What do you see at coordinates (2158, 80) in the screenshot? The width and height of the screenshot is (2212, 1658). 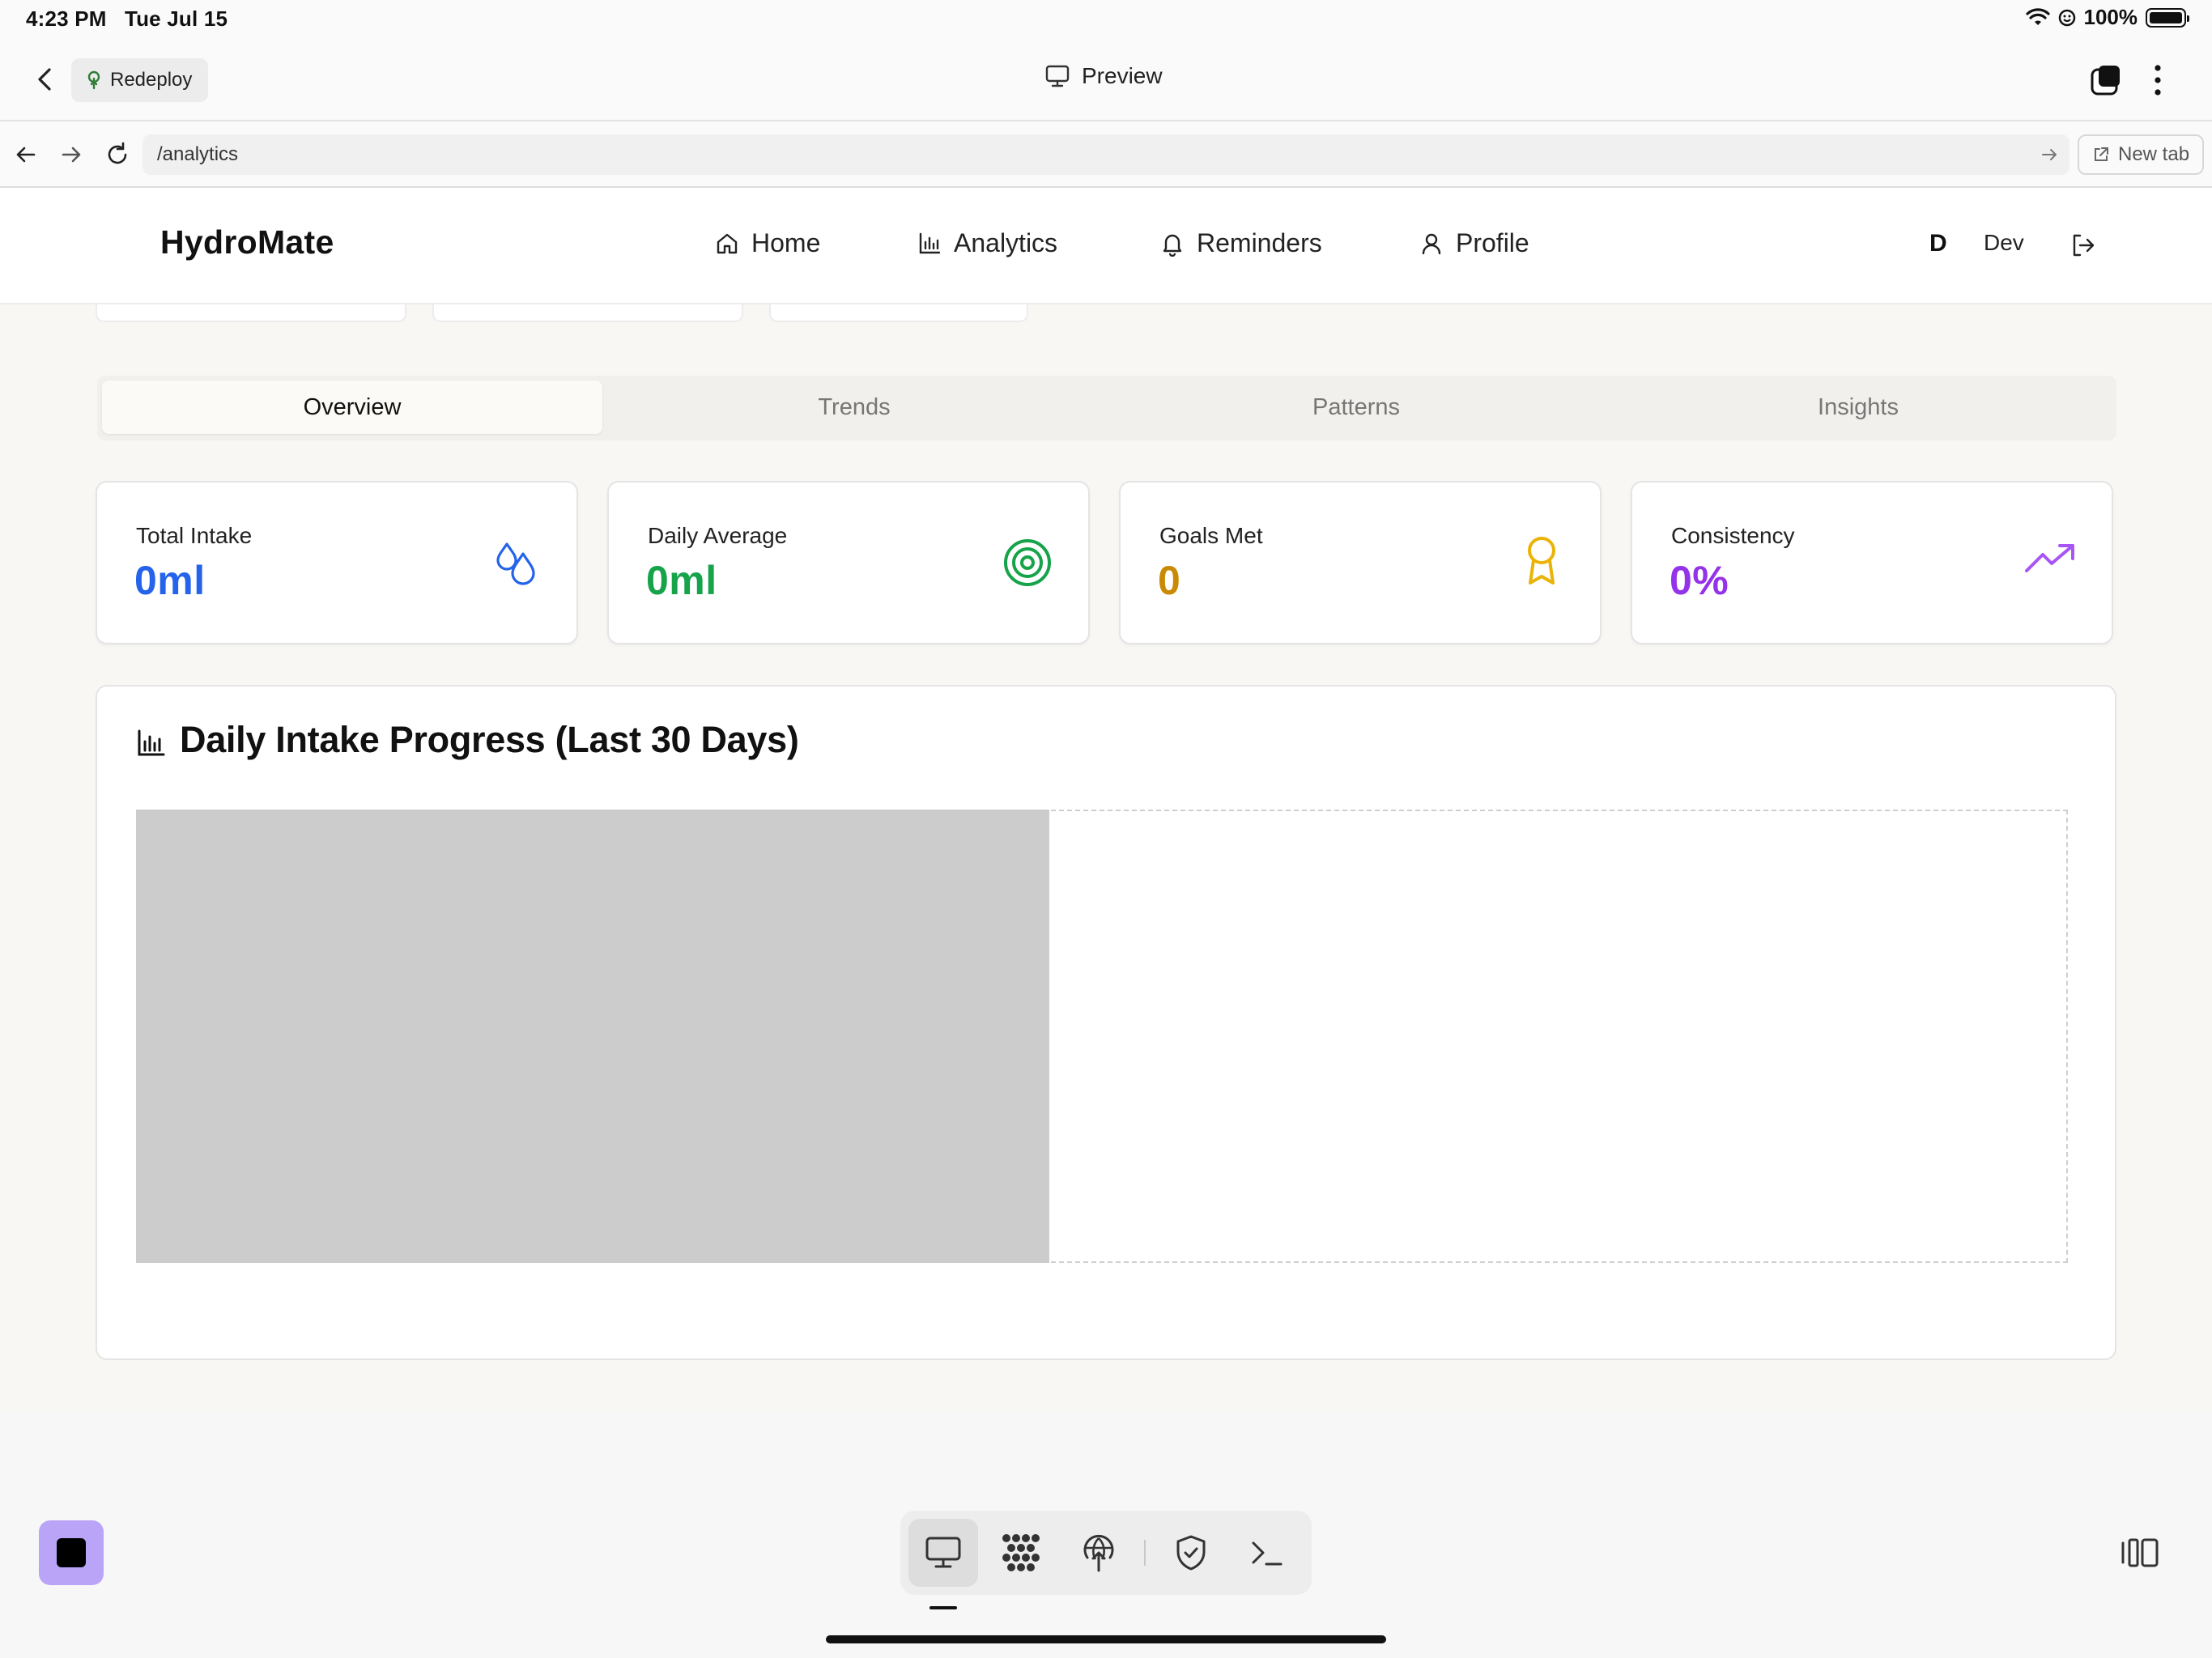 I see `more-options-icon` at bounding box center [2158, 80].